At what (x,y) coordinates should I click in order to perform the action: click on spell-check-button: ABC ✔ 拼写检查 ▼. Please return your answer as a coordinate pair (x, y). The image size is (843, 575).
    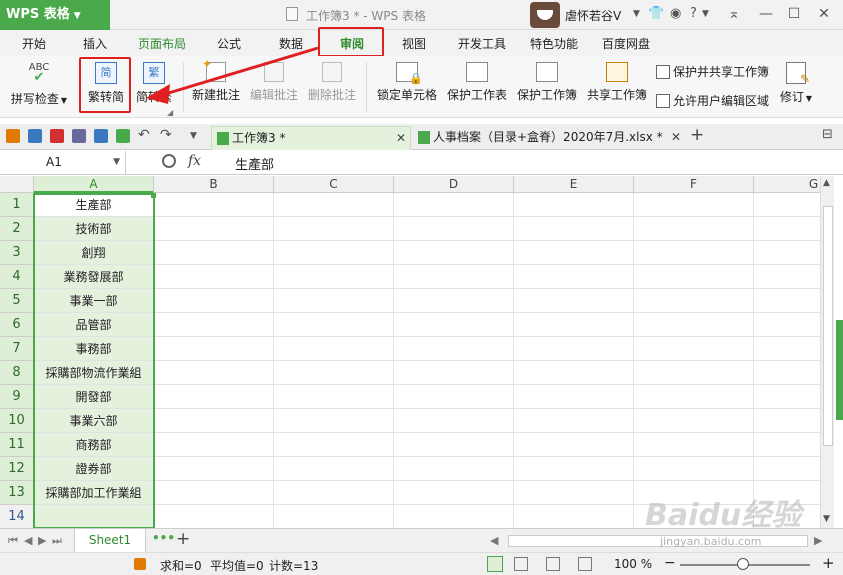
    Looking at the image, I should click on (39, 84).